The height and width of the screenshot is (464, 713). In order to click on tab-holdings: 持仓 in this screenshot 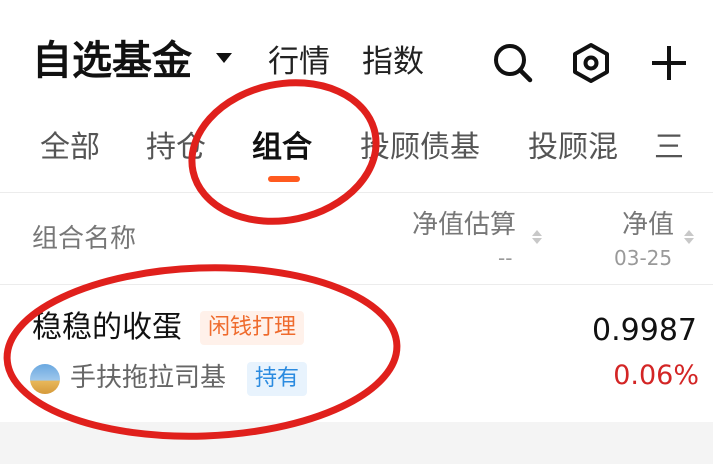, I will do `click(176, 148)`.